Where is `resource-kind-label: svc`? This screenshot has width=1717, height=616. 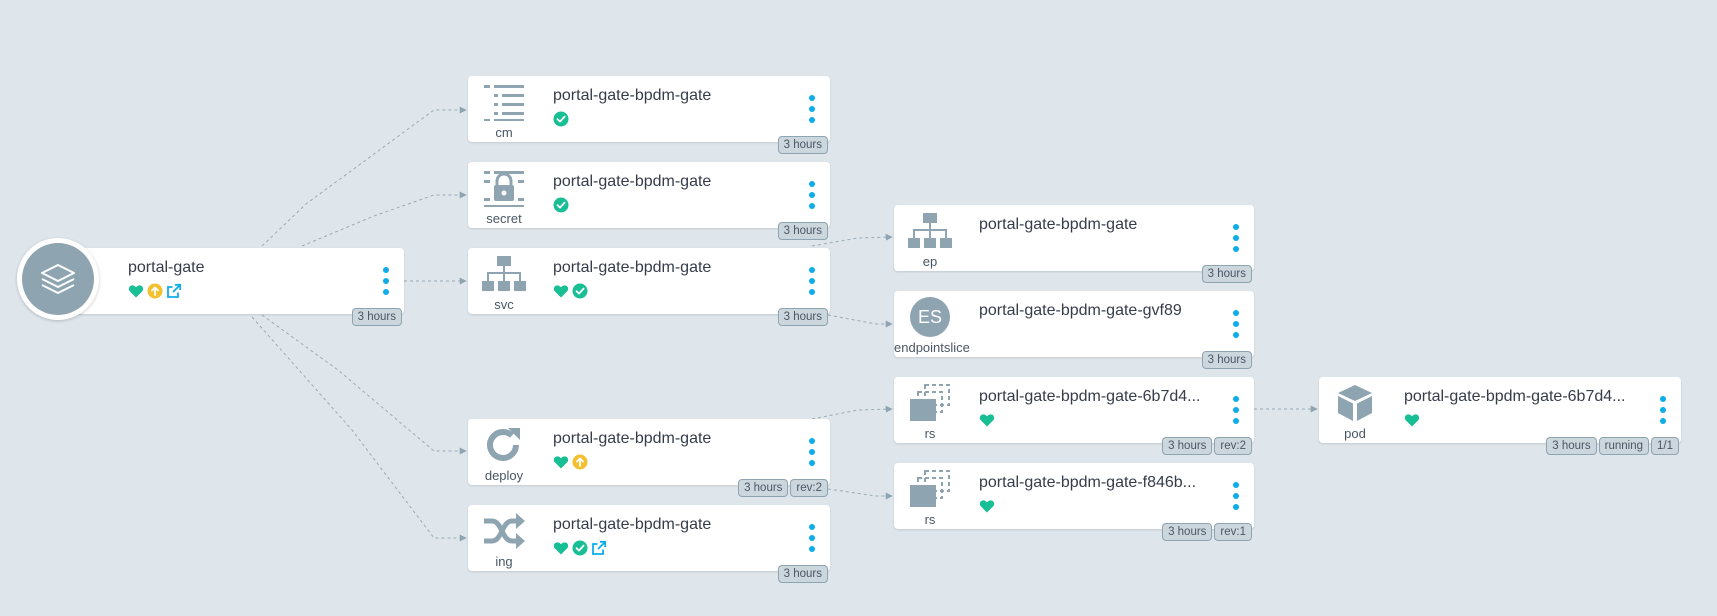 resource-kind-label: svc is located at coordinates (504, 304).